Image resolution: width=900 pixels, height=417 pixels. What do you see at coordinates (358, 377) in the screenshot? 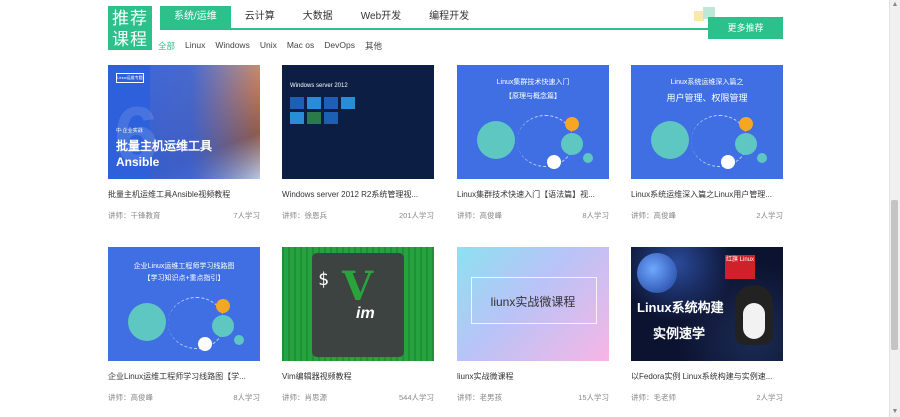
I see `course-title: Vim编辑器视频教程` at bounding box center [358, 377].